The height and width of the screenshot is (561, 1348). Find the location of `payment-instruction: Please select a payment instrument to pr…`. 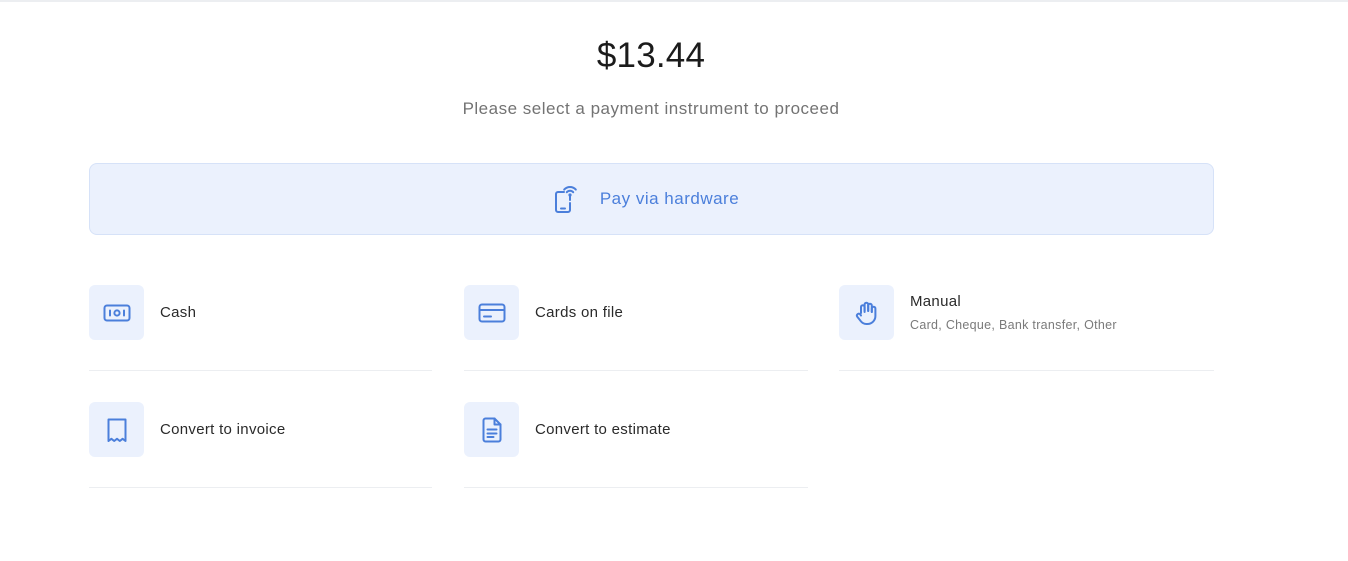

payment-instruction: Please select a payment instrument to pr… is located at coordinates (651, 108).